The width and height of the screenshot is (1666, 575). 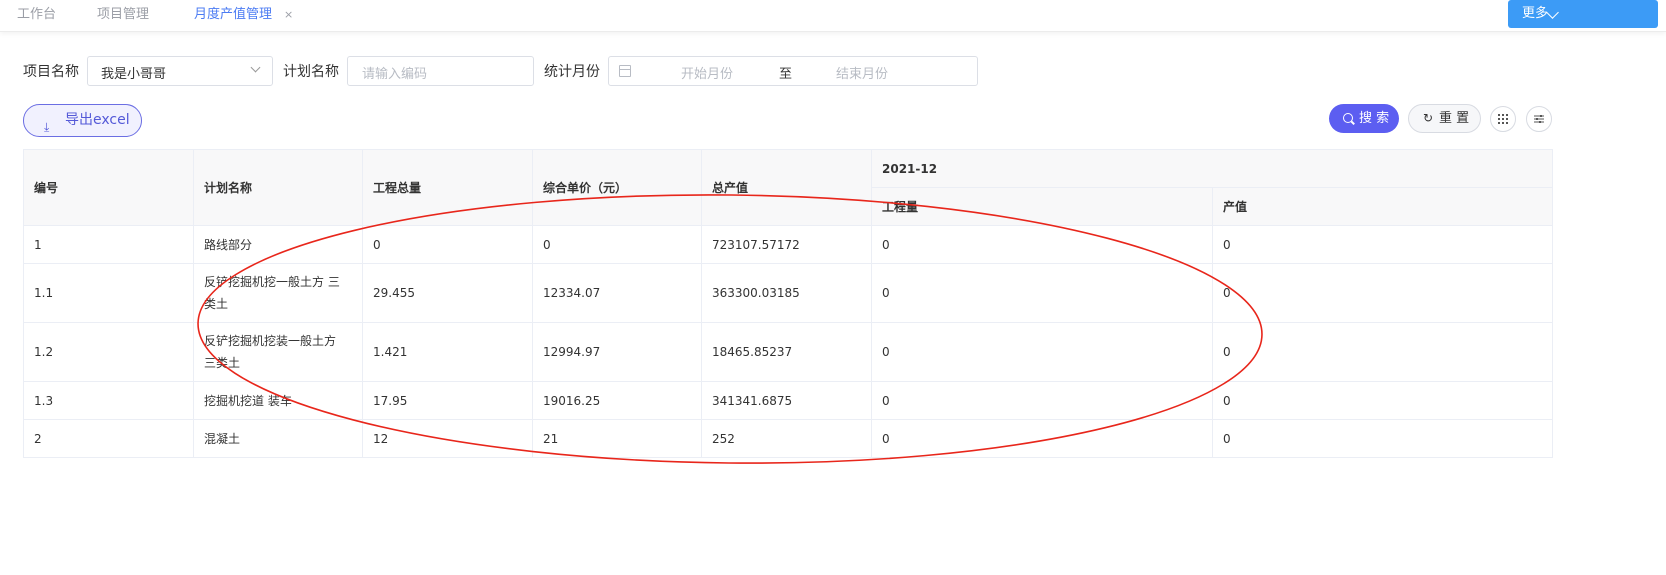 What do you see at coordinates (617, 244) in the screenshot?
I see `cell-unit-price: 0` at bounding box center [617, 244].